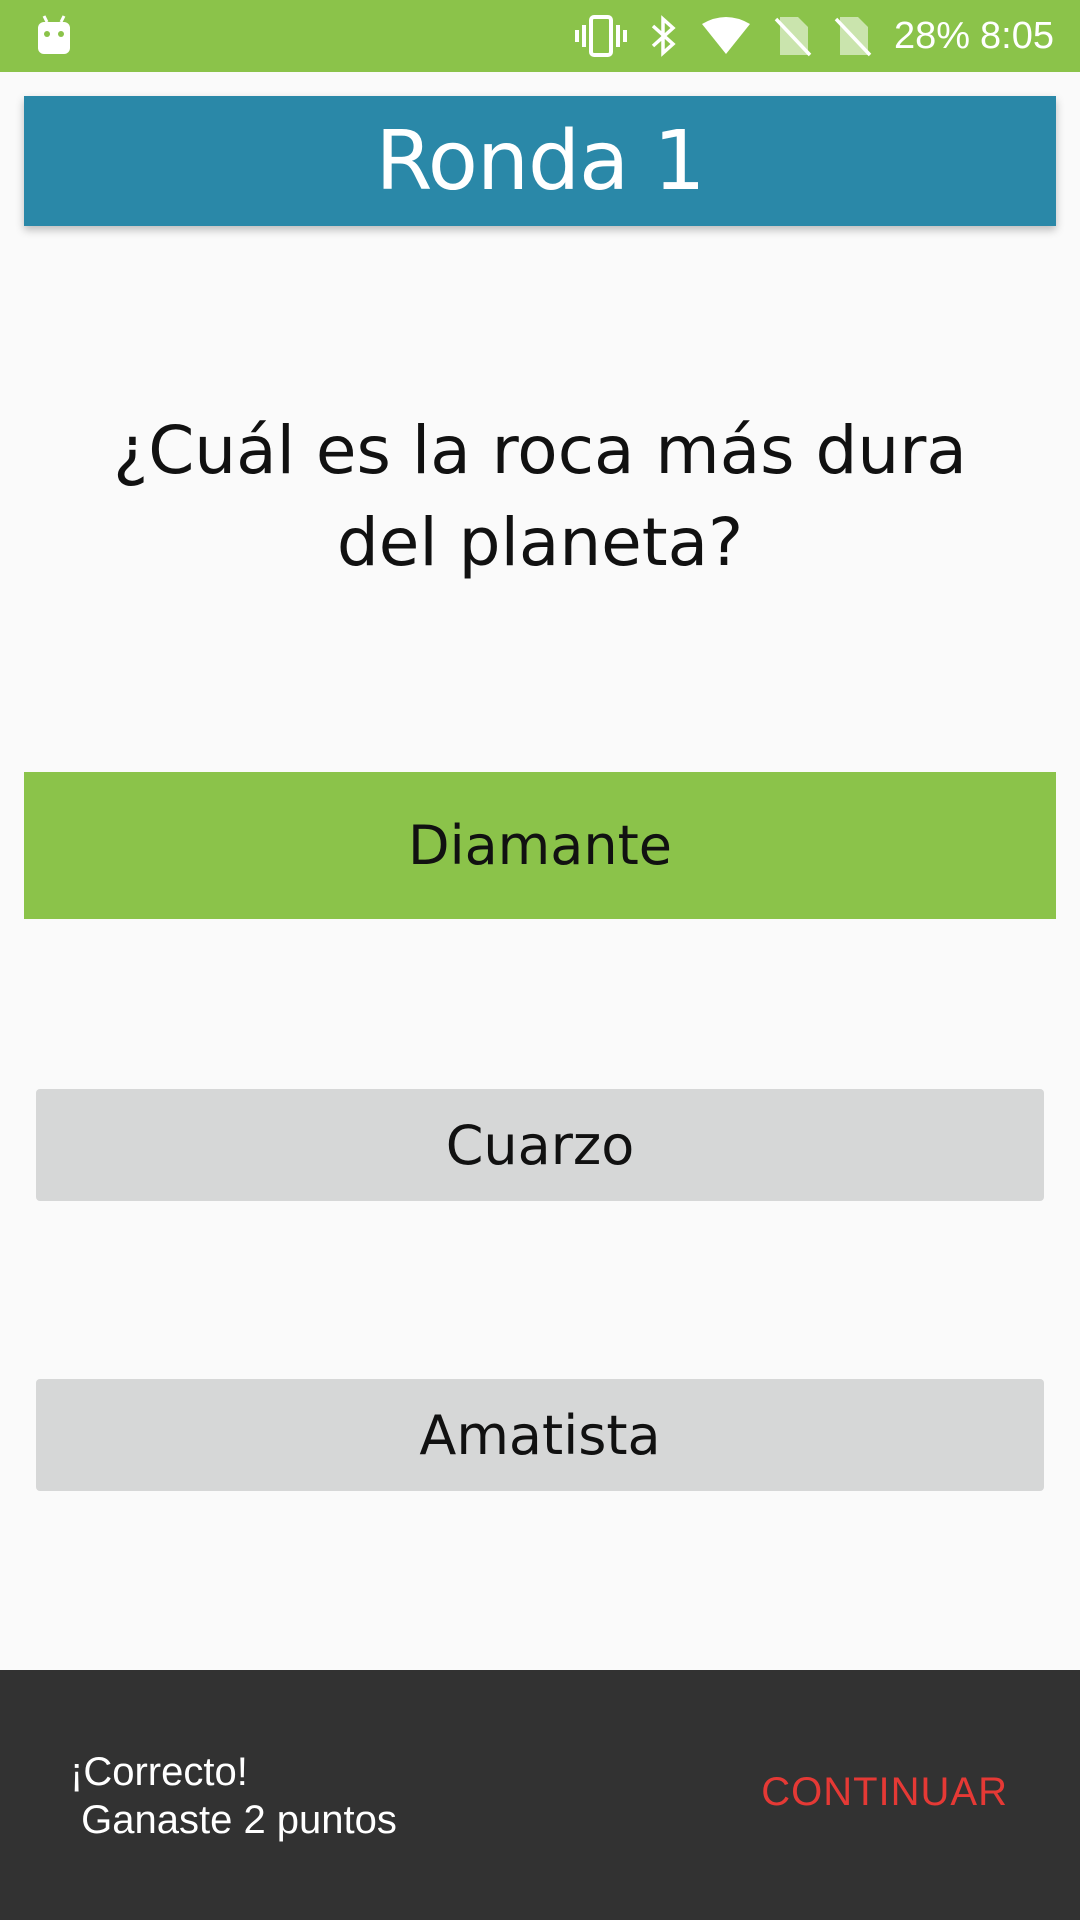 Image resolution: width=1080 pixels, height=1920 pixels. What do you see at coordinates (540, 845) in the screenshot?
I see `answer-button-diamante: Diamante` at bounding box center [540, 845].